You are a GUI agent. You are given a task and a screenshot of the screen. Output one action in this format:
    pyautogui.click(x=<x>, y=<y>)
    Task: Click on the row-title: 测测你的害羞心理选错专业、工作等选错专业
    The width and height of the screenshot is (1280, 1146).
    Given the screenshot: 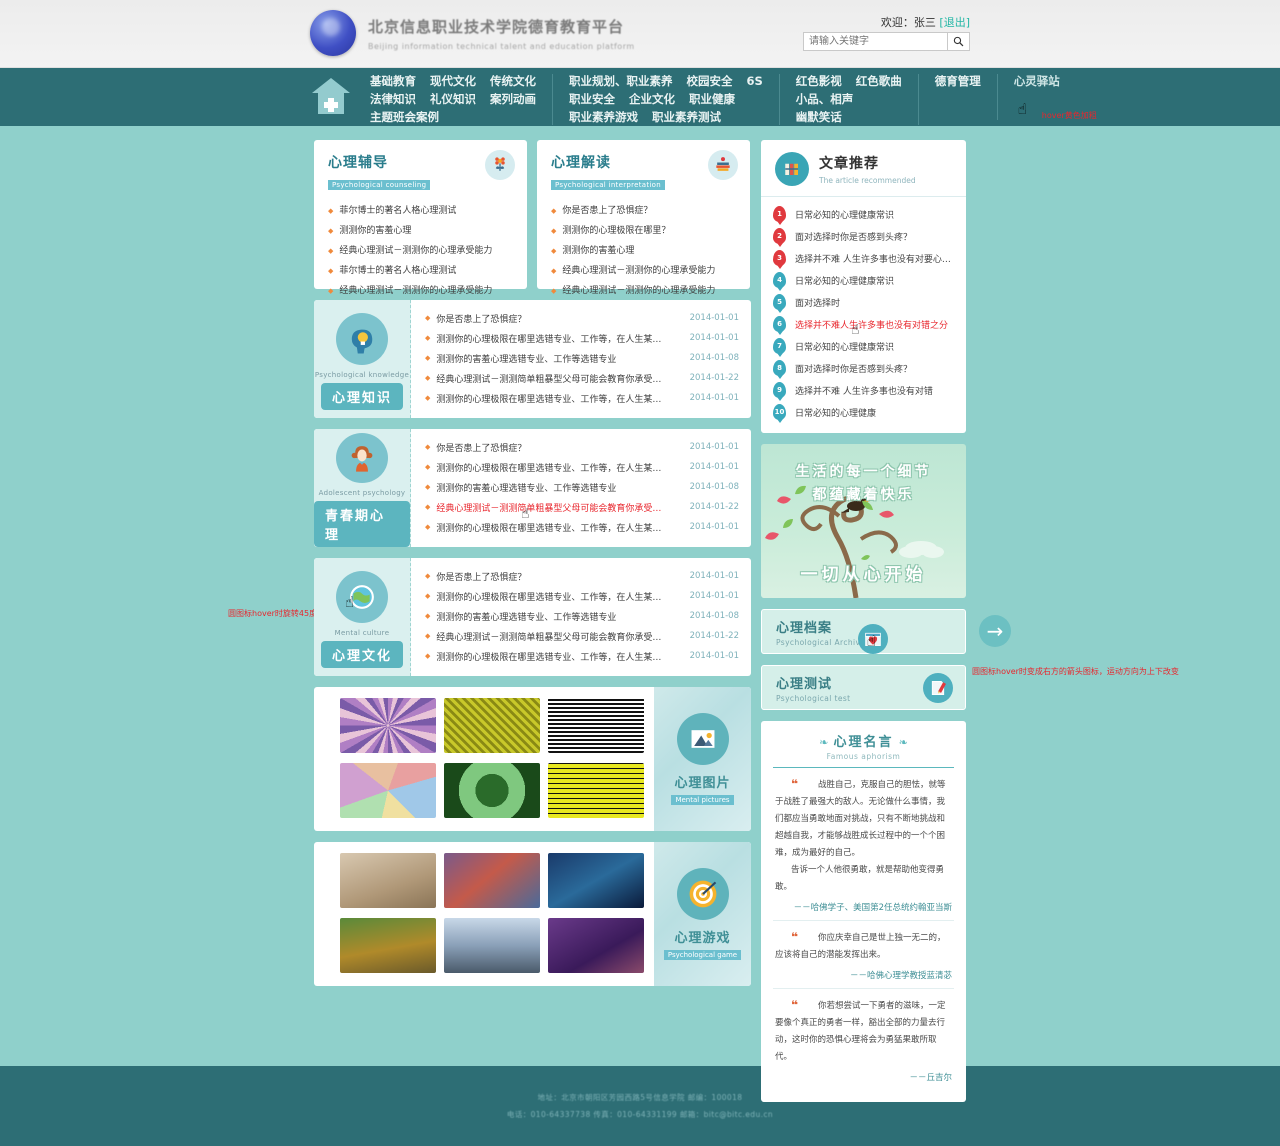 What is the action you would take?
    pyautogui.click(x=526, y=488)
    